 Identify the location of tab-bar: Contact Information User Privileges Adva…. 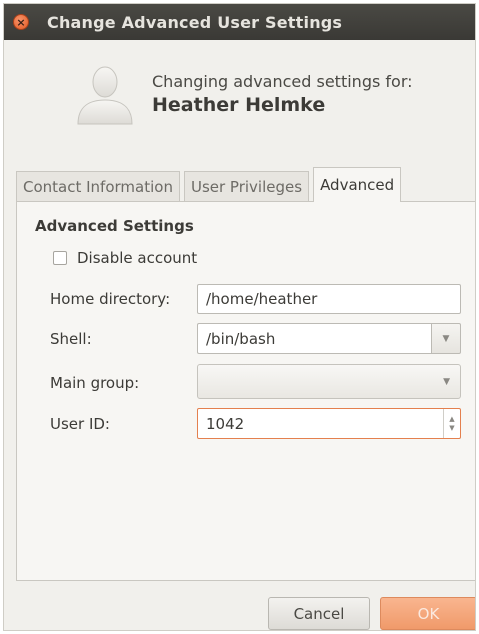
(210, 184).